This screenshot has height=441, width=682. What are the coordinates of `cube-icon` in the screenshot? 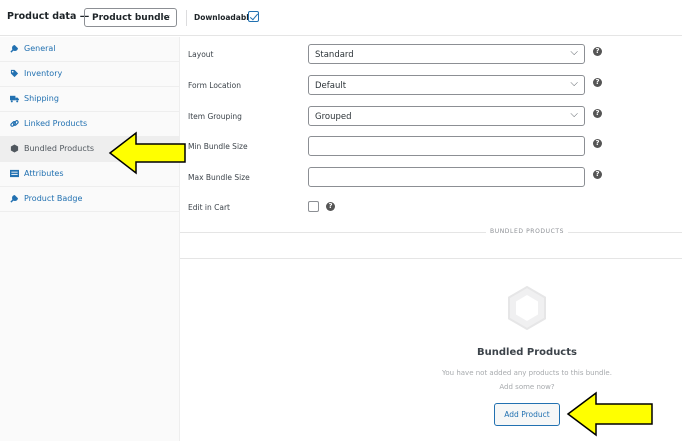 It's located at (14, 148).